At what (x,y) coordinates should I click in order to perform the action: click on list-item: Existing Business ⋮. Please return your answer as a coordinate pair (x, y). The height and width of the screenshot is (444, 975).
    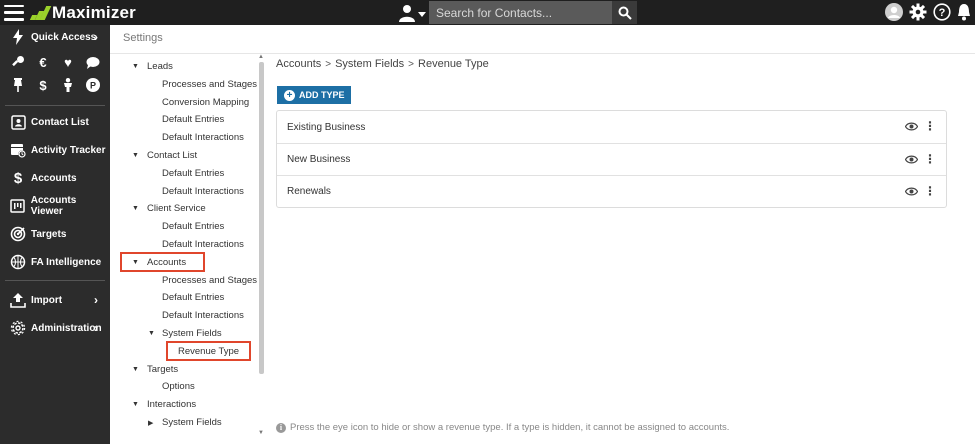
    Looking at the image, I should click on (611, 127).